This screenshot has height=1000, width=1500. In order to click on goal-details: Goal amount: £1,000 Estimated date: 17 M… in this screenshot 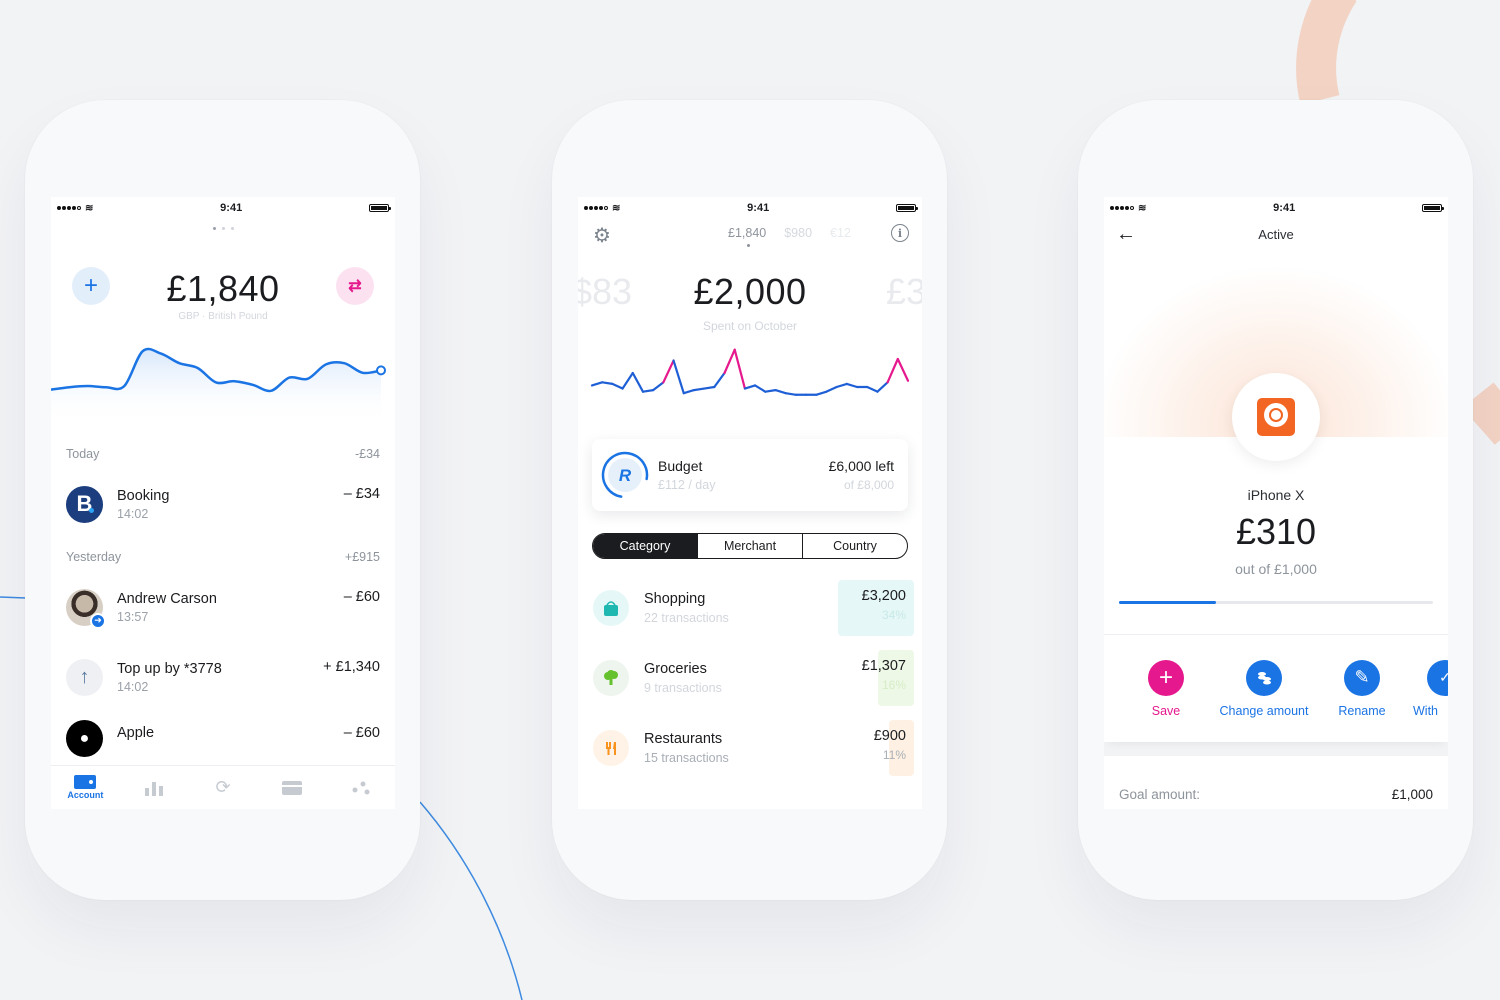, I will do `click(1276, 782)`.